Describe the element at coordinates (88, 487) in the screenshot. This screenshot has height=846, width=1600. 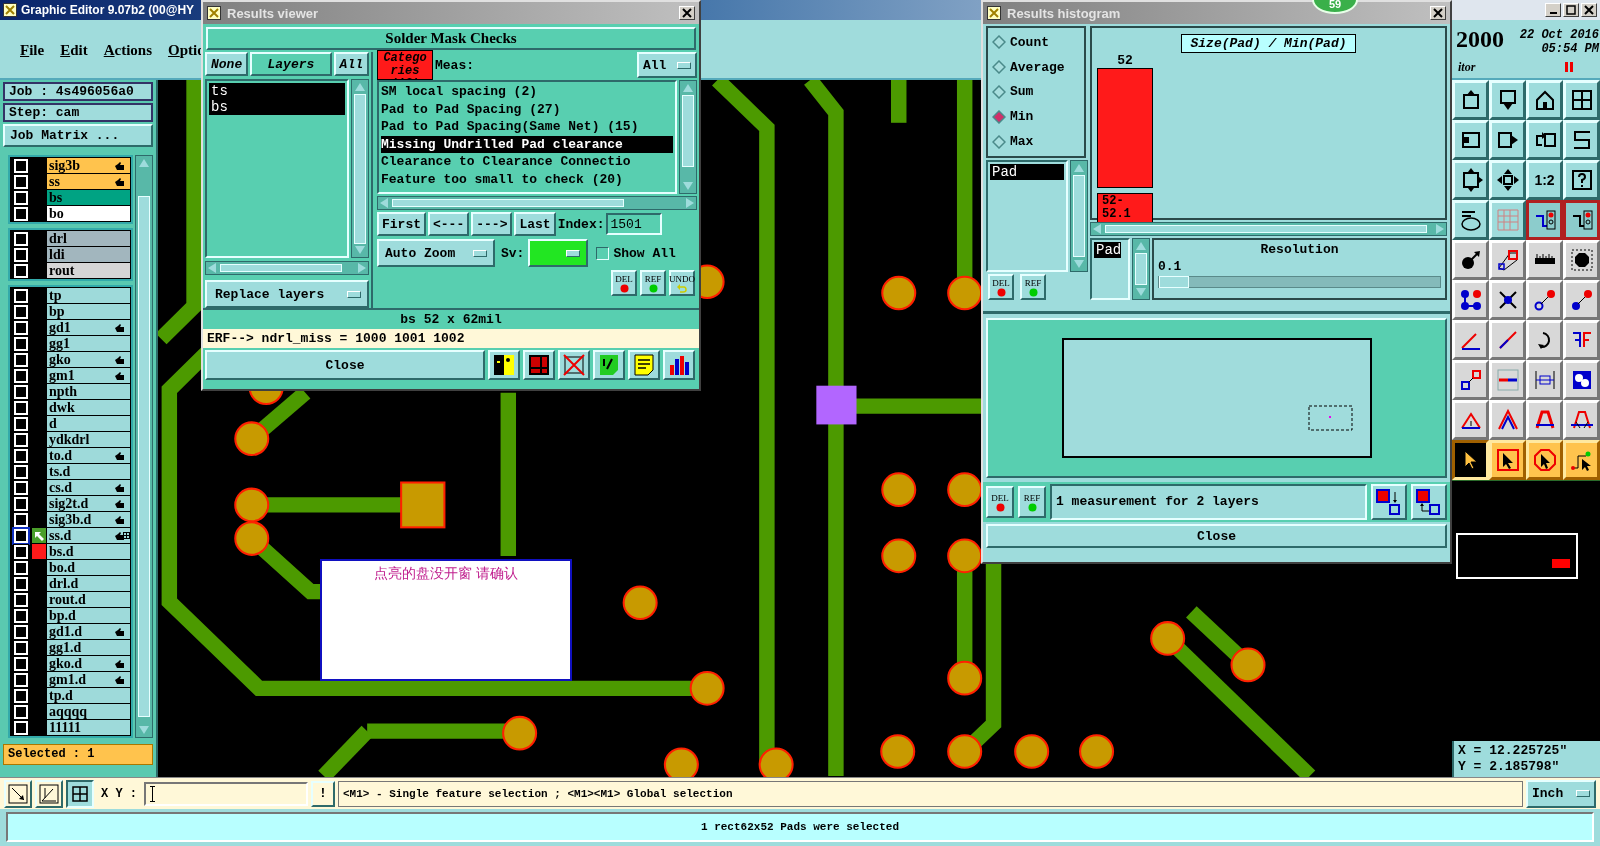
I see `layer-name: cs.d` at that location.